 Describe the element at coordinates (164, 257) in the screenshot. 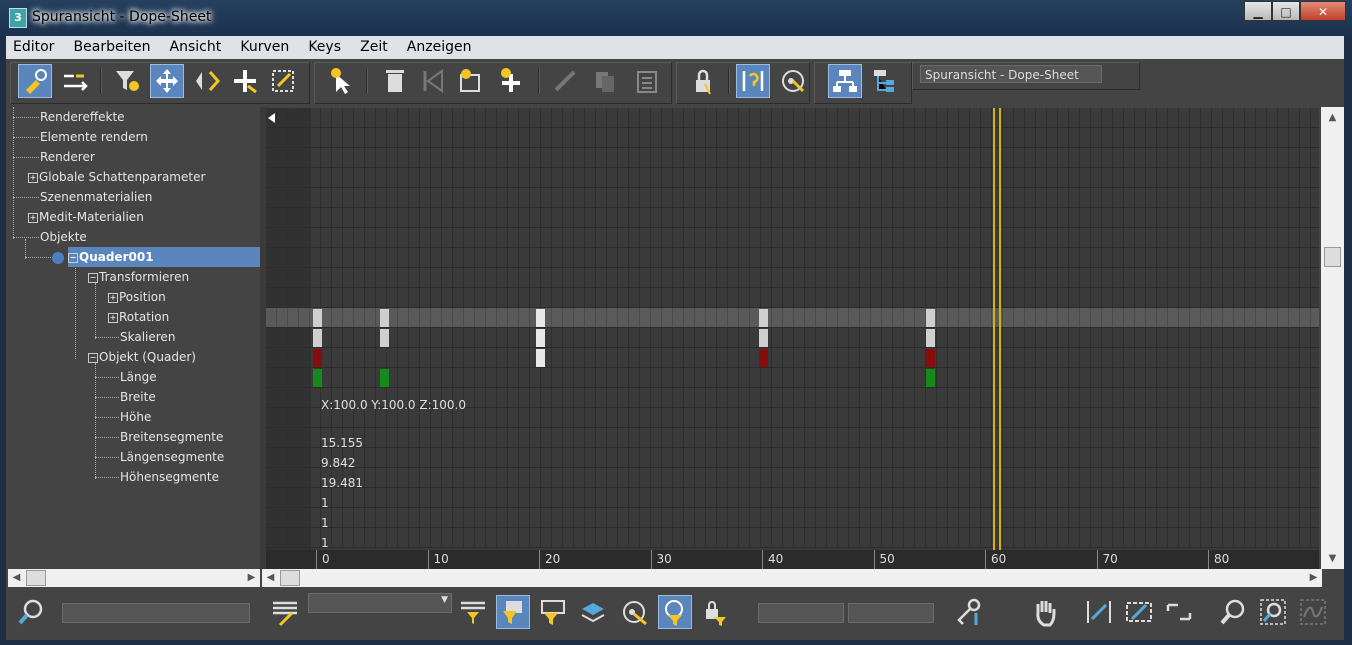

I see `tree-item-quader001: − Quader001` at that location.